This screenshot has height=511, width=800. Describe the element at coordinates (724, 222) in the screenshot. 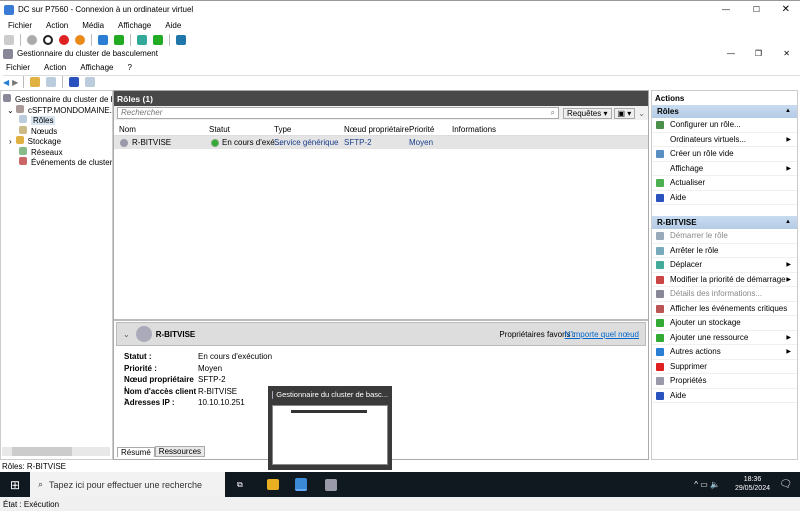

I see `actions-section-header: R-BITVISE ▲` at that location.